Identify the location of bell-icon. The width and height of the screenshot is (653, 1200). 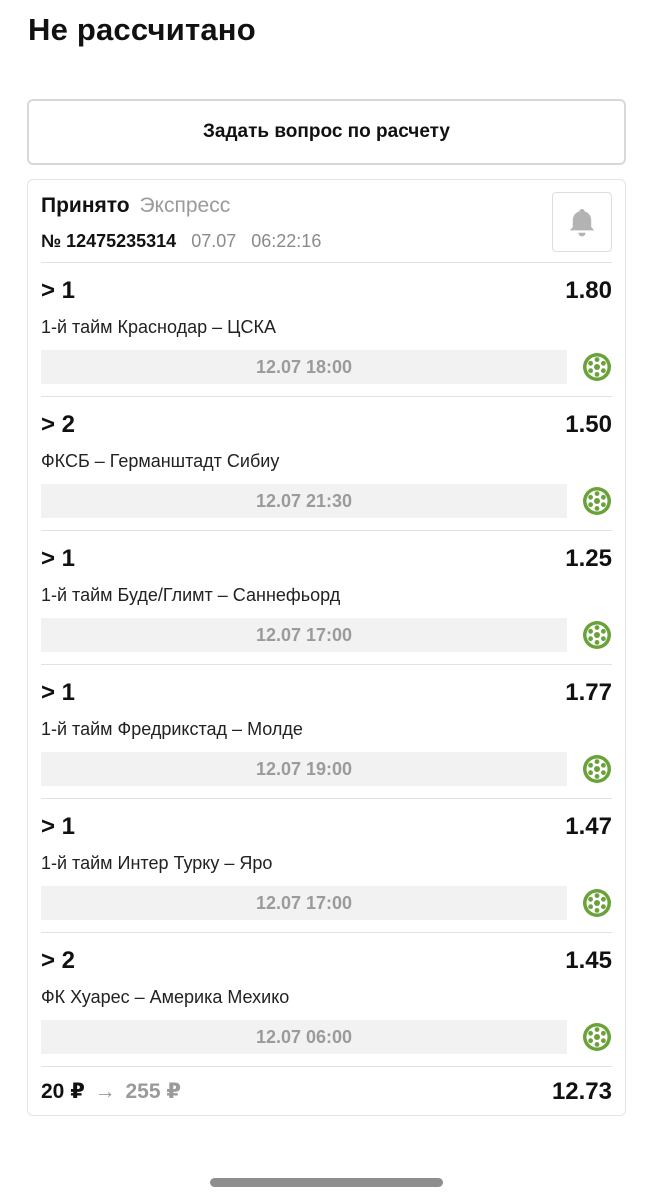
(582, 223).